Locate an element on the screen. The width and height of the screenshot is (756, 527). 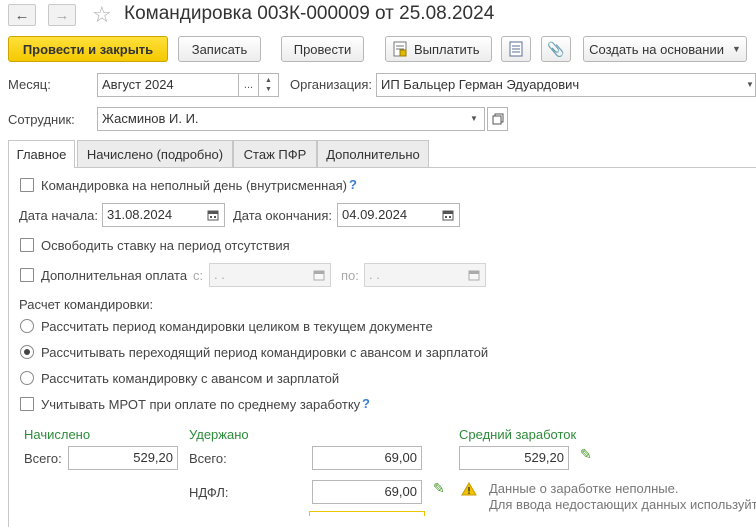
free-rate-checkbox is located at coordinates (27, 245).